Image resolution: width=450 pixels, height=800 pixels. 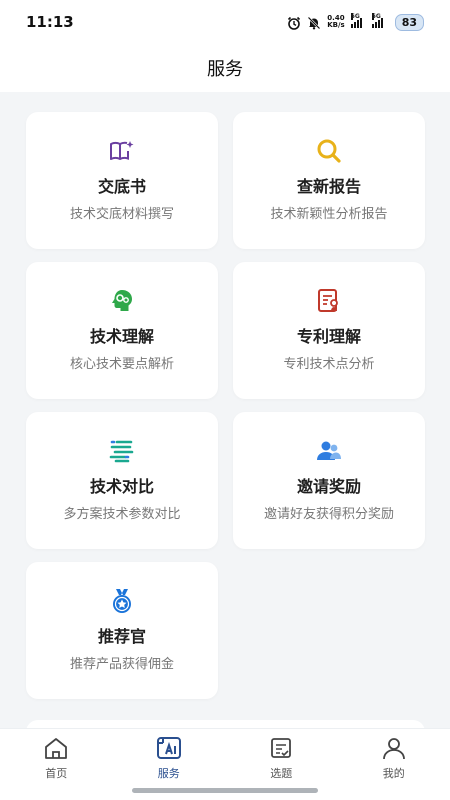 What do you see at coordinates (314, 22) in the screenshot?
I see `mute-bell-icon` at bounding box center [314, 22].